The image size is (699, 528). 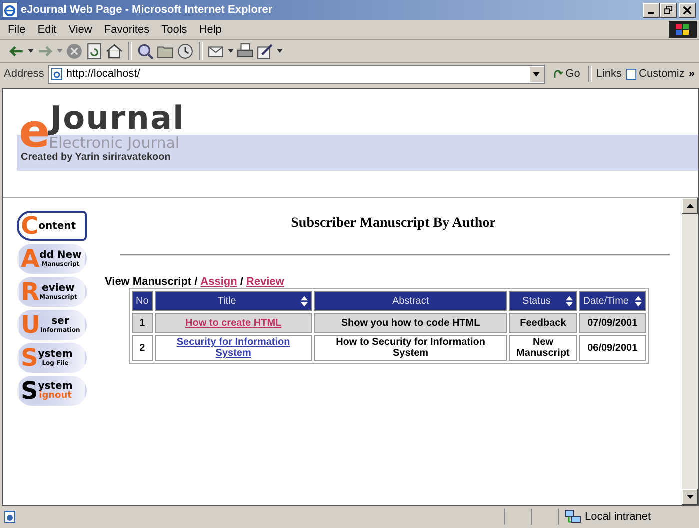 What do you see at coordinates (557, 74) in the screenshot?
I see `go-arrow-icon` at bounding box center [557, 74].